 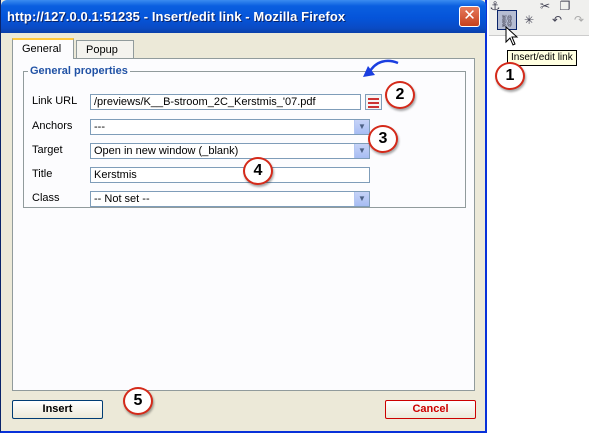 What do you see at coordinates (381, 68) in the screenshot?
I see `annotation-arrow-icon` at bounding box center [381, 68].